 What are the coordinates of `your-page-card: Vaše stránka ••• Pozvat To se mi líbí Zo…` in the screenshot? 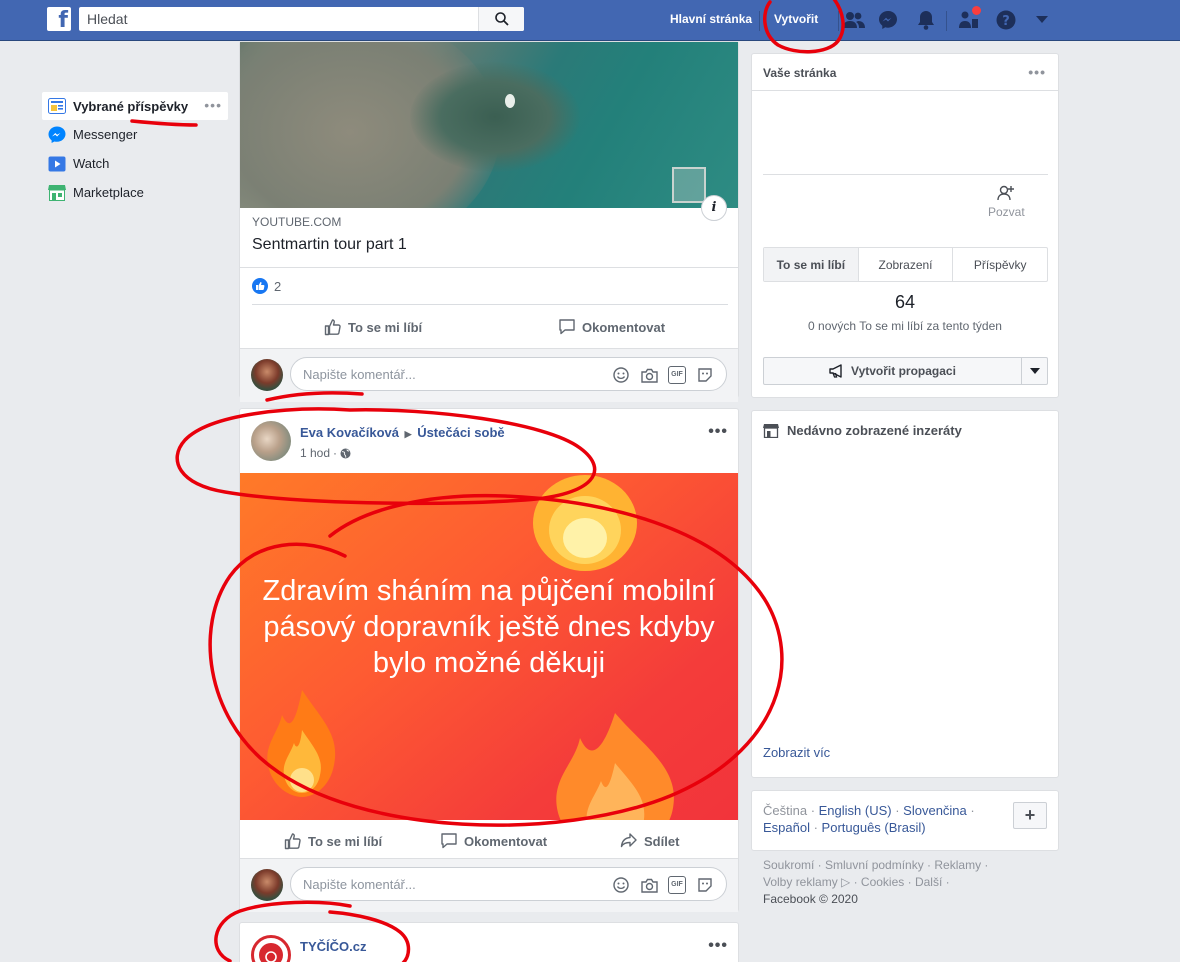 It's located at (905, 225).